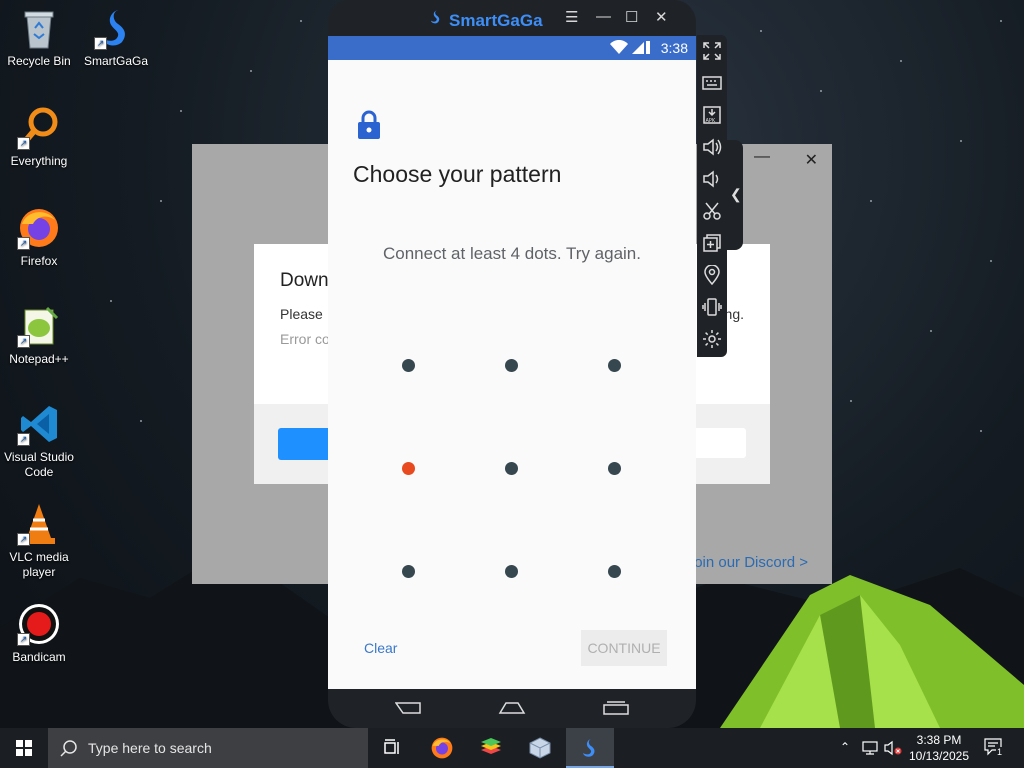 The width and height of the screenshot is (1024, 768). I want to click on windows-logo-icon, so click(24, 748).